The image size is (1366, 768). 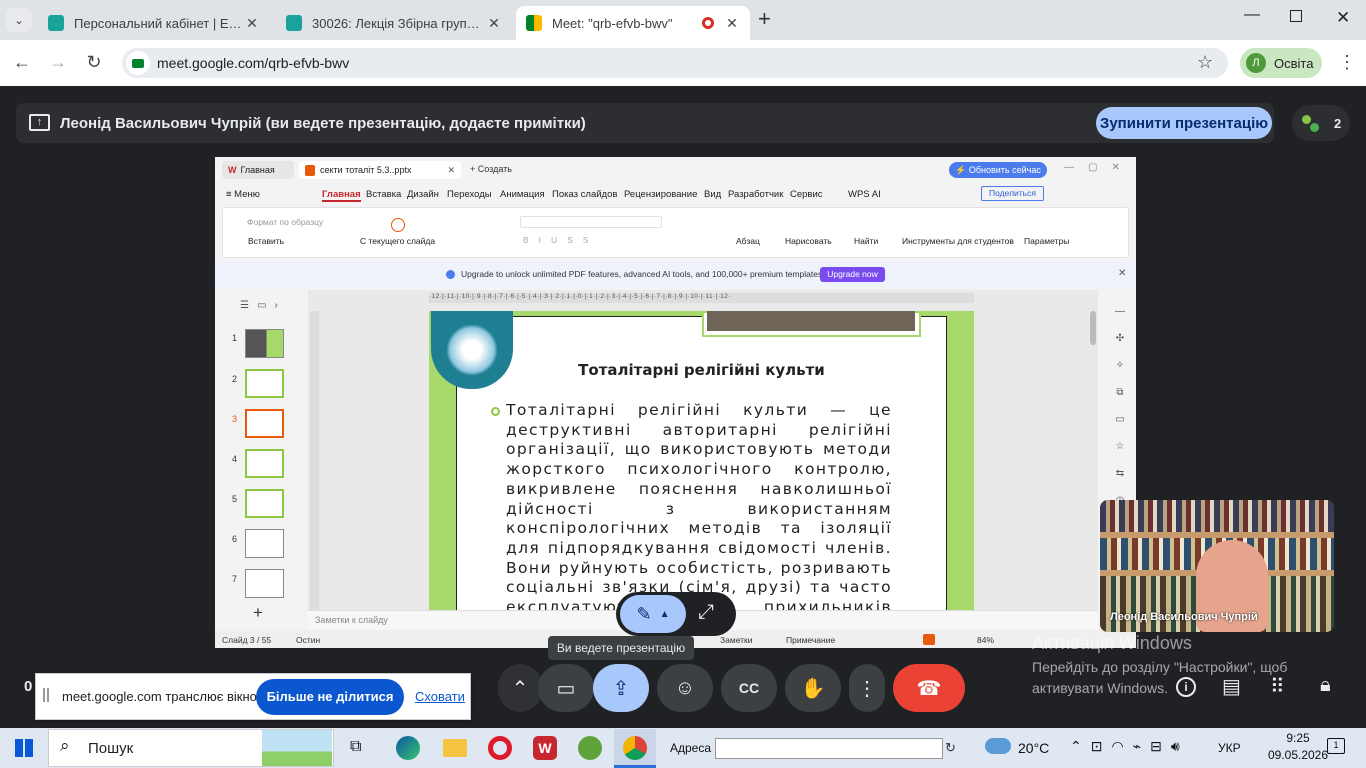 I want to click on add-slide-button: +, so click(x=258, y=613).